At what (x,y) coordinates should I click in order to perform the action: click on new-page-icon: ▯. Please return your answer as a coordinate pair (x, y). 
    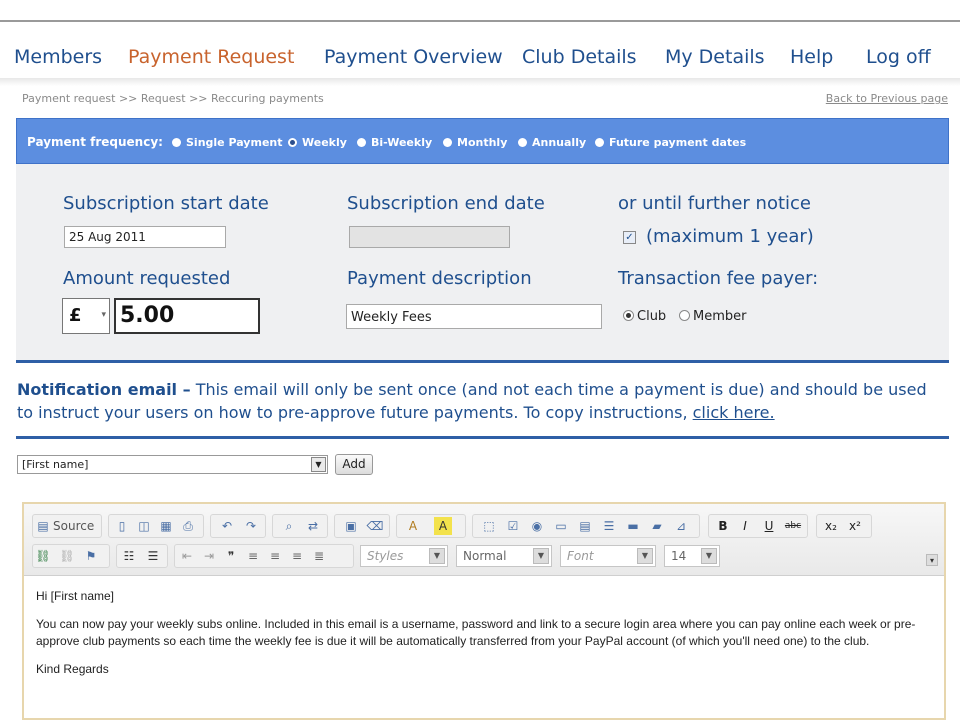
    Looking at the image, I should click on (122, 526).